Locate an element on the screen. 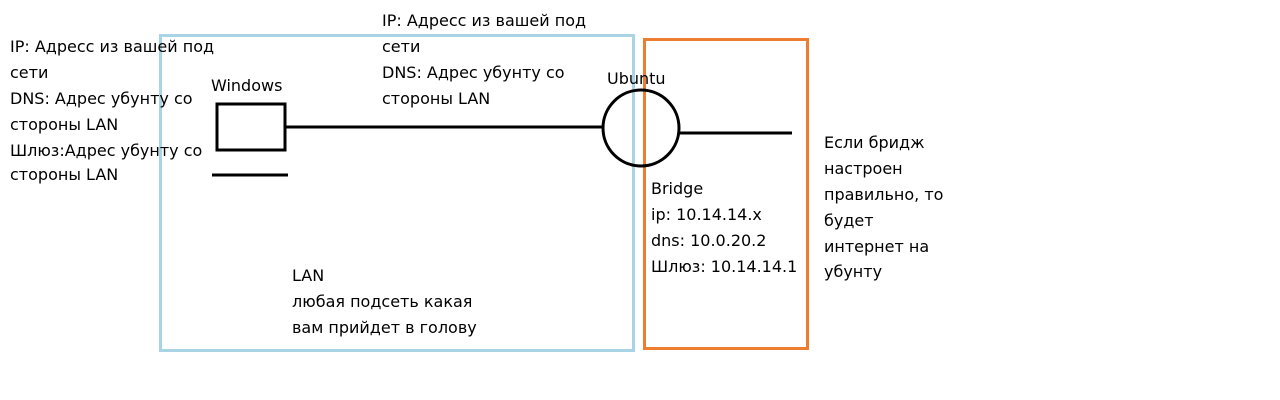 The height and width of the screenshot is (400, 1280). ubuntu-router-icon is located at coordinates (641, 128).